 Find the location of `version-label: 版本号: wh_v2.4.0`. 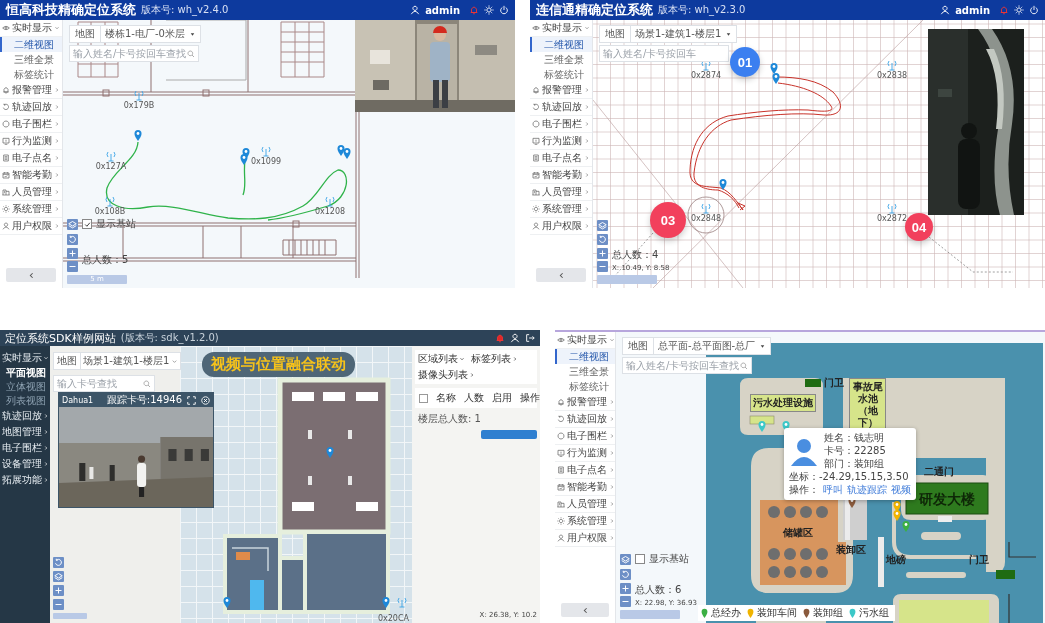

version-label: 版本号: wh_v2.4.0 is located at coordinates (185, 10).